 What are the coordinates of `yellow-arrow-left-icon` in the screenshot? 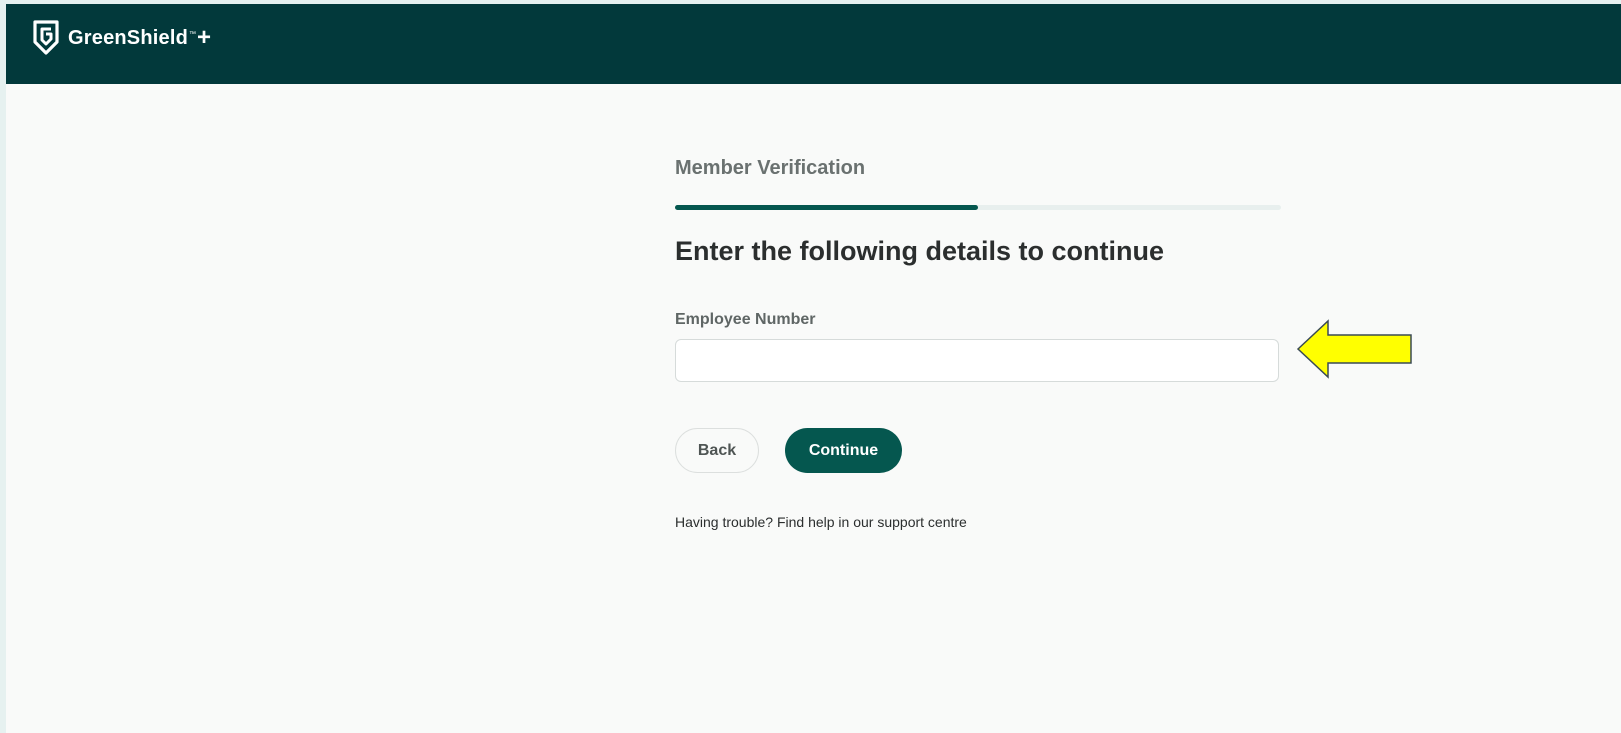 It's located at (1354, 349).